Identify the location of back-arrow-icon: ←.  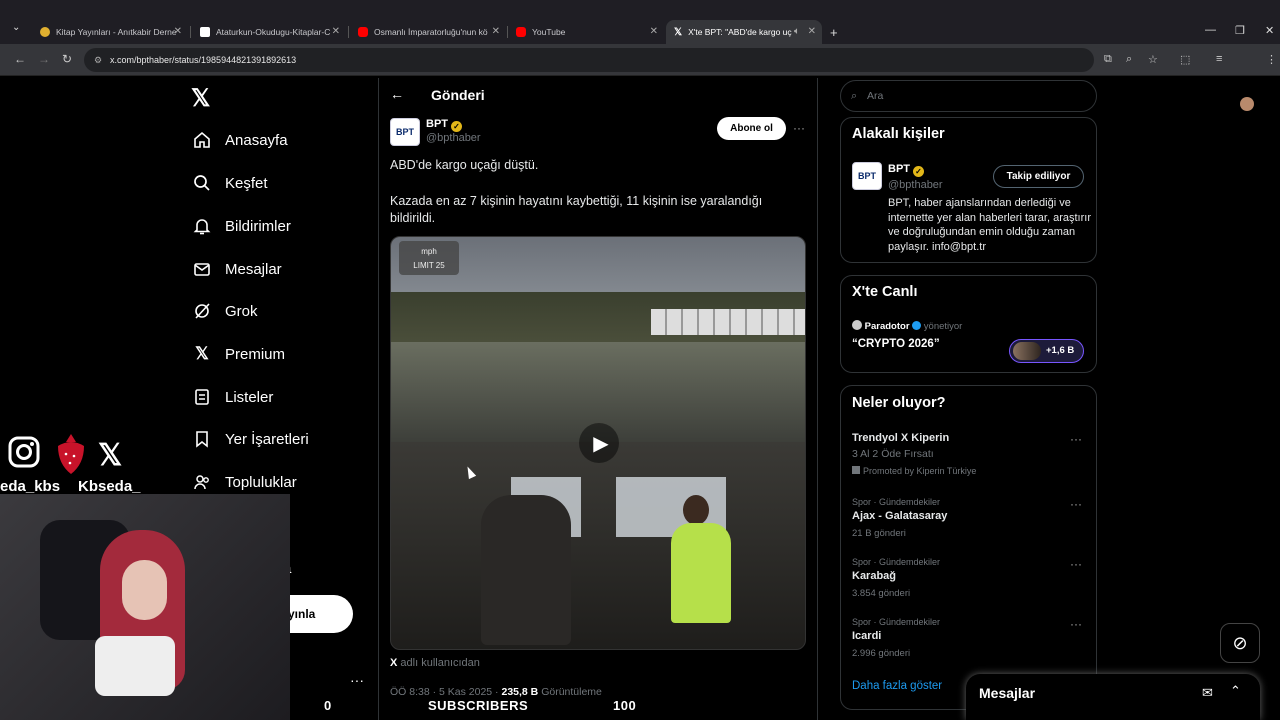
(397, 94).